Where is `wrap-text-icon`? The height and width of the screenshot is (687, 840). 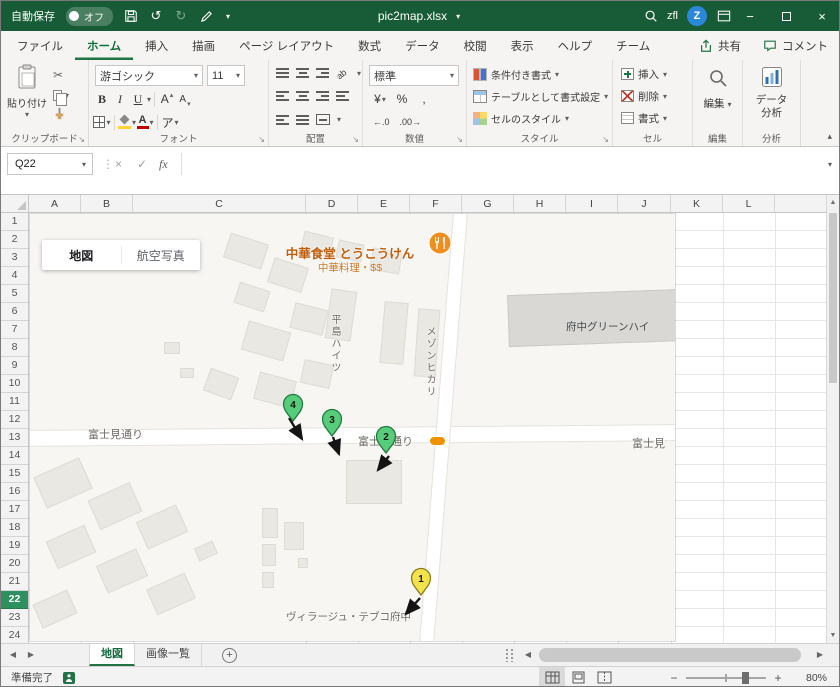 wrap-text-icon is located at coordinates (342, 96).